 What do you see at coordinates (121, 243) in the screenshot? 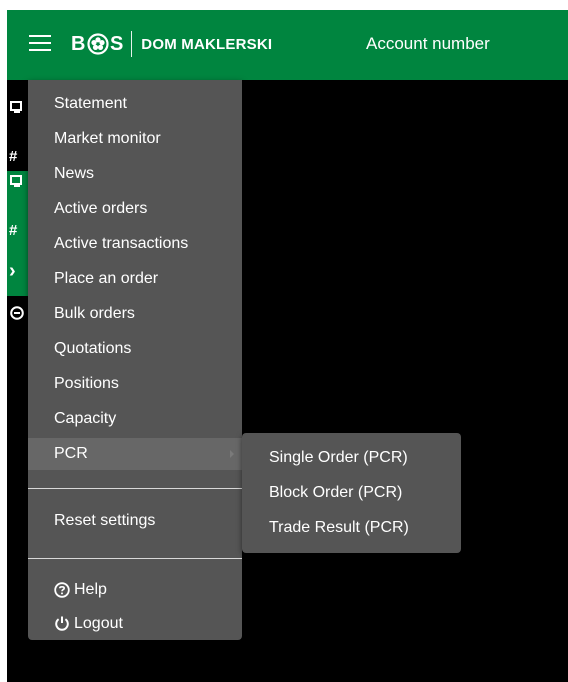
I see `menu-item-label: Active transactions` at bounding box center [121, 243].